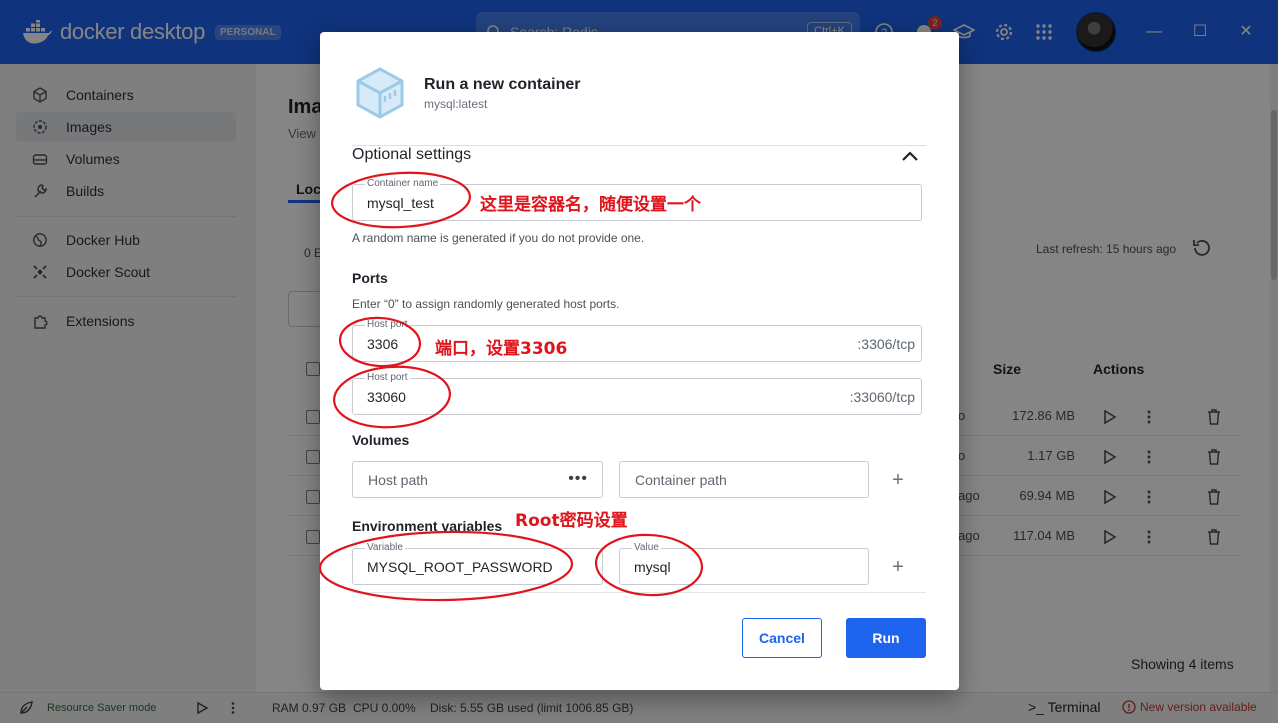 The height and width of the screenshot is (723, 1278). What do you see at coordinates (383, 344) in the screenshot?
I see `field-value: 3306` at bounding box center [383, 344].